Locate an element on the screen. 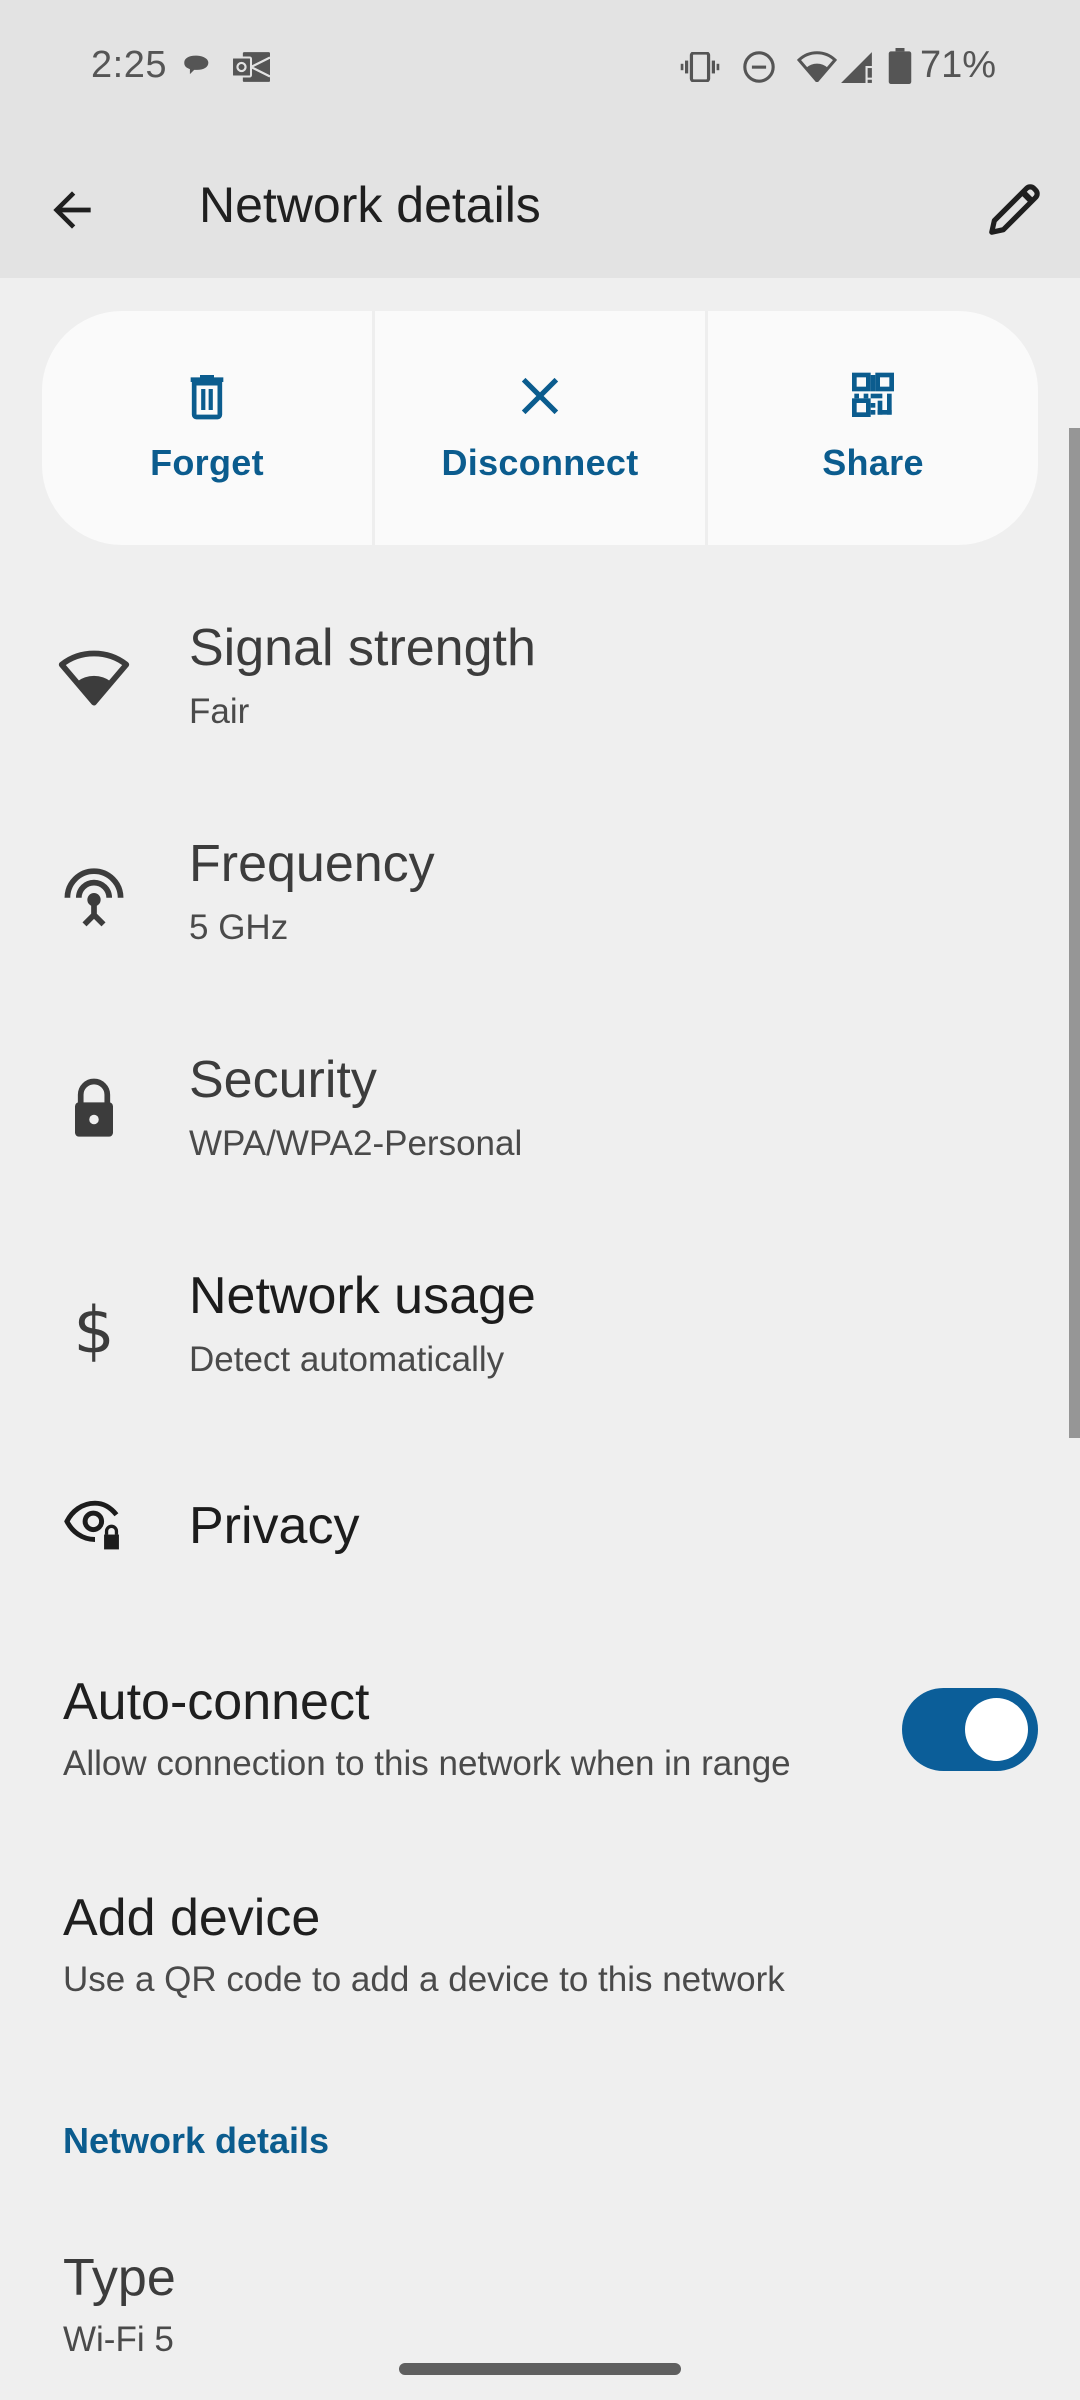 The width and height of the screenshot is (1080, 2400). wifi-signal-icon is located at coordinates (94, 678).